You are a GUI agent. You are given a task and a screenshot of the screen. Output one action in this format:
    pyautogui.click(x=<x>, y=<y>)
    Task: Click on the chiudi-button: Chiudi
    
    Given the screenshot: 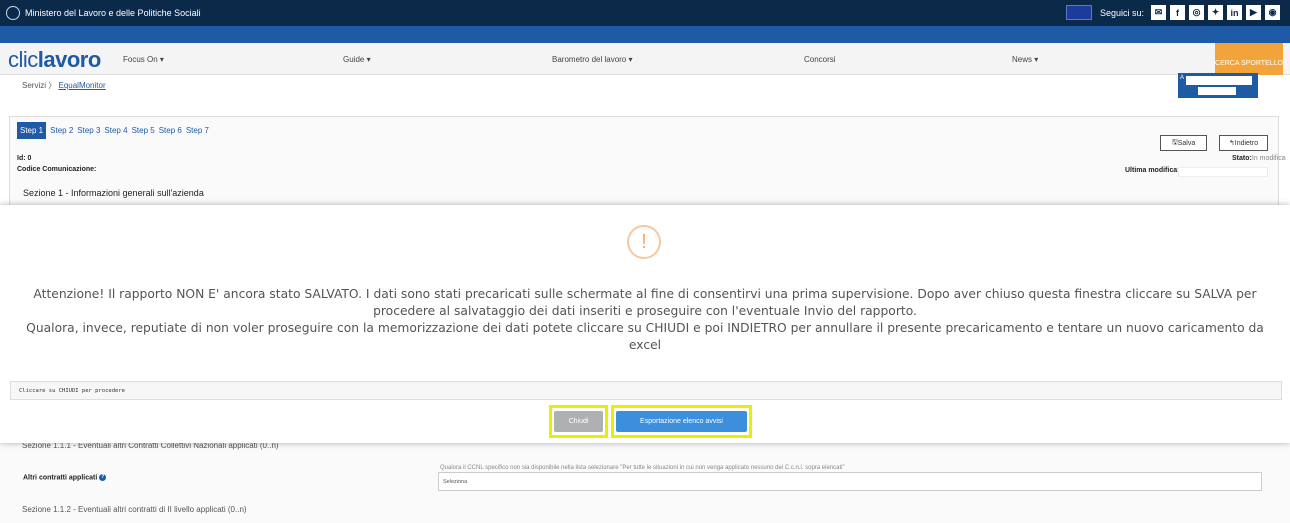 What is the action you would take?
    pyautogui.click(x=578, y=421)
    